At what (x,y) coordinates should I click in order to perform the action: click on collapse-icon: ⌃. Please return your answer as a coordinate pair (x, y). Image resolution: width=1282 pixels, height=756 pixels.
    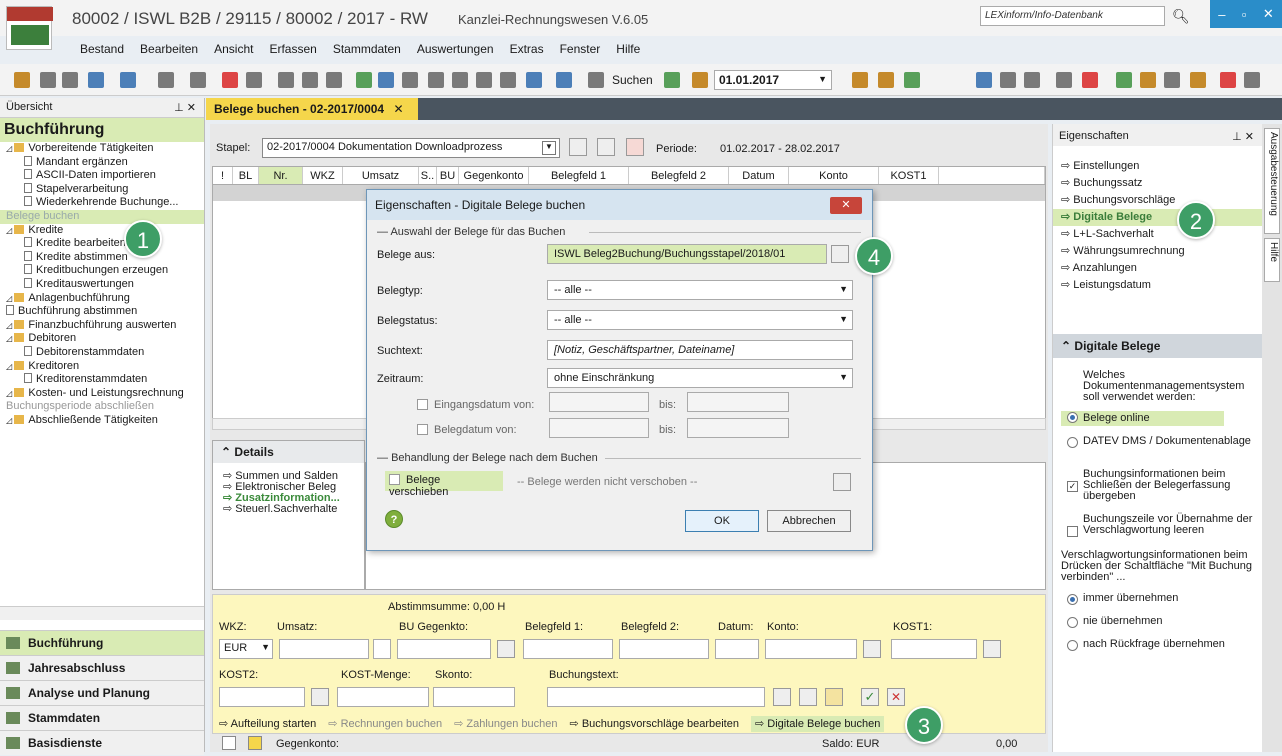
    Looking at the image, I should click on (1066, 346).